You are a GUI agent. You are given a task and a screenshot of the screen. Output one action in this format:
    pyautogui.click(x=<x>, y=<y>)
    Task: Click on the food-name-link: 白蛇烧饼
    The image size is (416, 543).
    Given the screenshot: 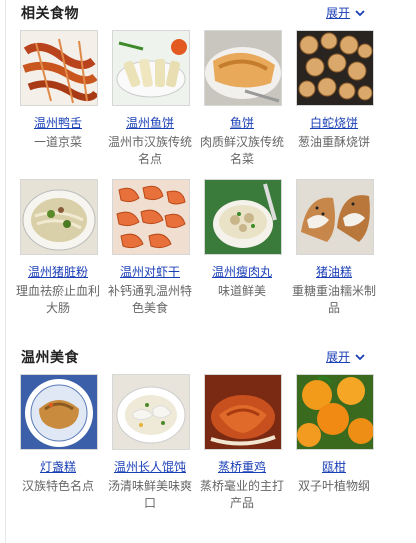 What is the action you would take?
    pyautogui.click(x=334, y=123)
    